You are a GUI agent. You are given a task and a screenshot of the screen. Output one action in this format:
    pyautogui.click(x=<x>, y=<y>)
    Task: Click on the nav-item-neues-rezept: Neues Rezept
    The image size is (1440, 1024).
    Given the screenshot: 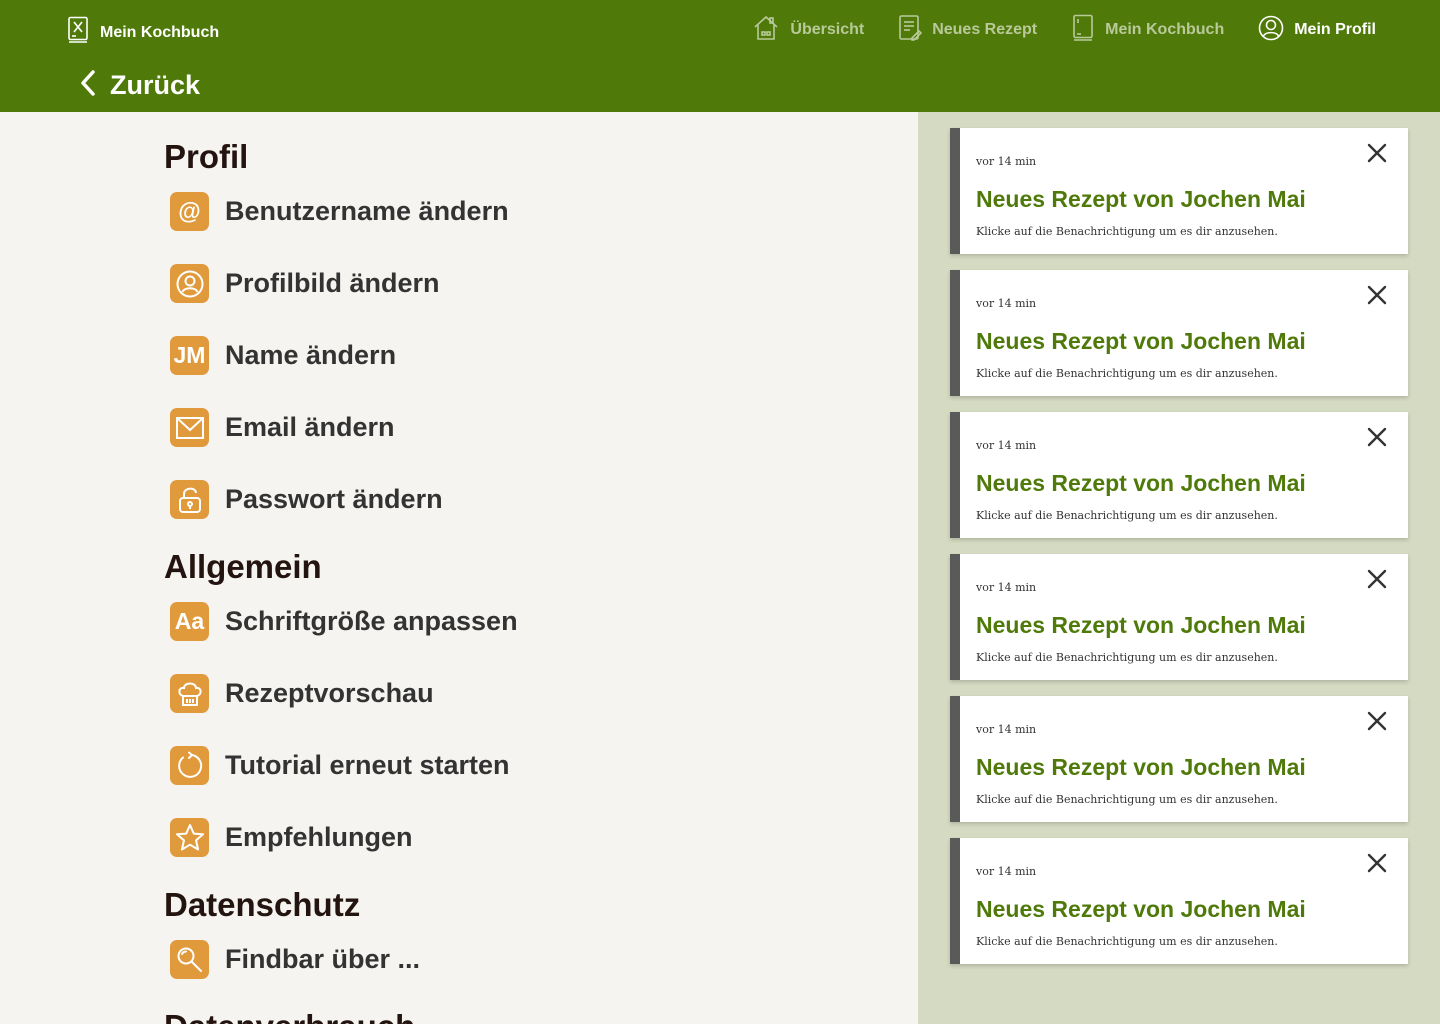 What is the action you would take?
    pyautogui.click(x=967, y=30)
    